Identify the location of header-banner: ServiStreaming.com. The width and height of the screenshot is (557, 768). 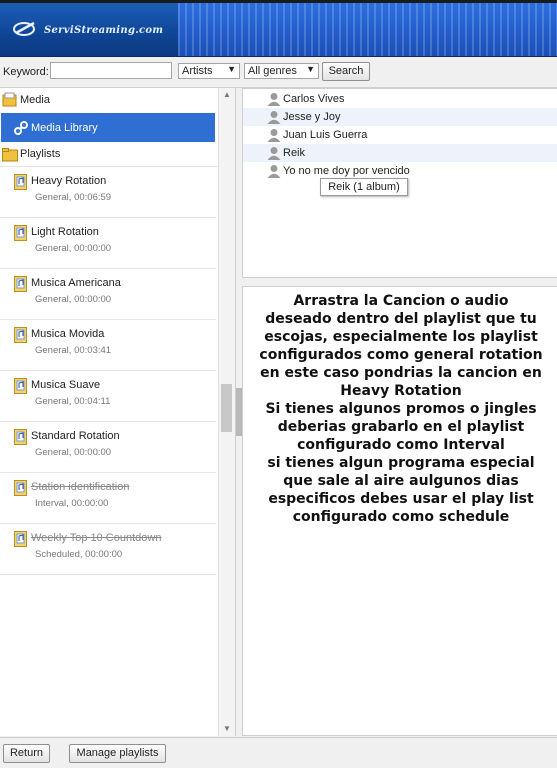
(278, 28).